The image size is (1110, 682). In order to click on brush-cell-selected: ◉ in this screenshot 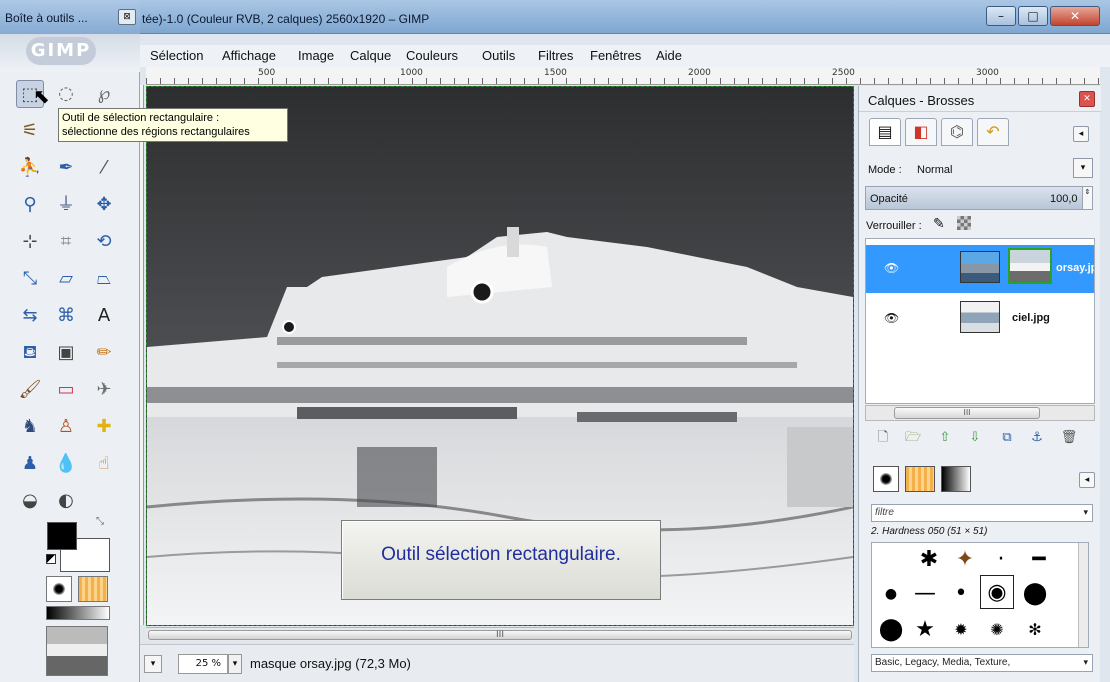, I will do `click(997, 592)`.